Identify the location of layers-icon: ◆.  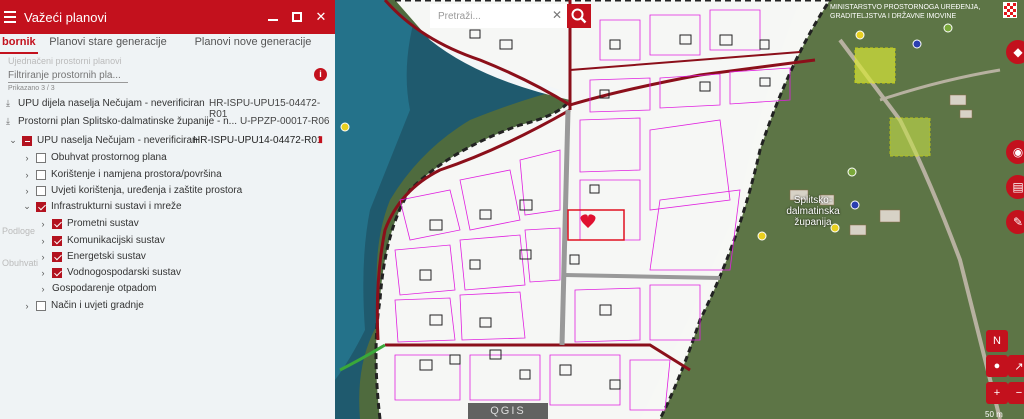
(1018, 52).